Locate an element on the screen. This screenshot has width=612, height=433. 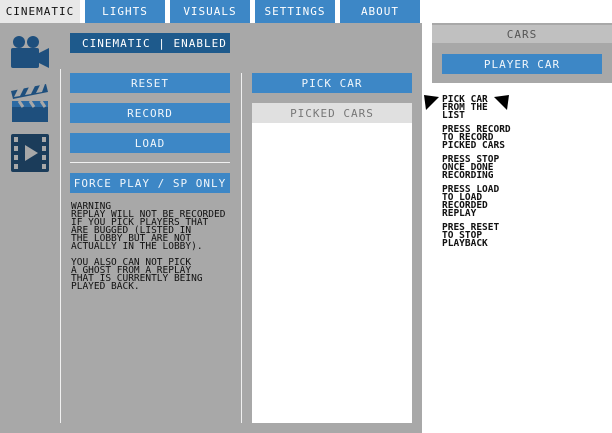
tab-about: ABOUT is located at coordinates (380, 11).